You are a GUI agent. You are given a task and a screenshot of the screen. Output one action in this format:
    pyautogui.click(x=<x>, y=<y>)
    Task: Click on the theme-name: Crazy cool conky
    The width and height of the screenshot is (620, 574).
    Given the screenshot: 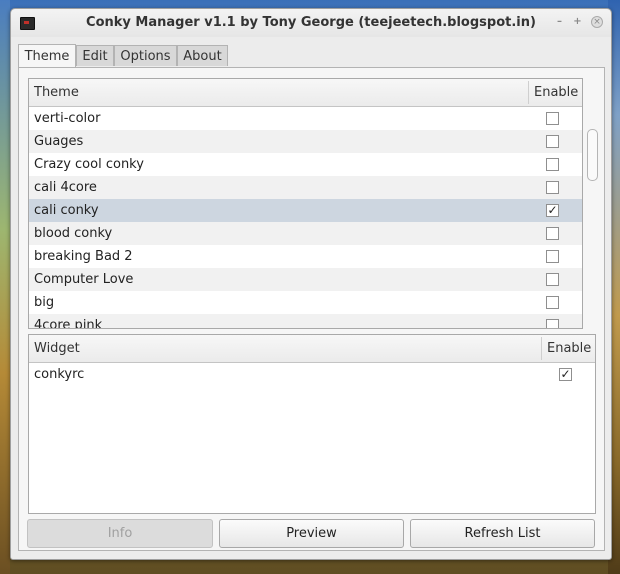 What is the action you would take?
    pyautogui.click(x=89, y=164)
    